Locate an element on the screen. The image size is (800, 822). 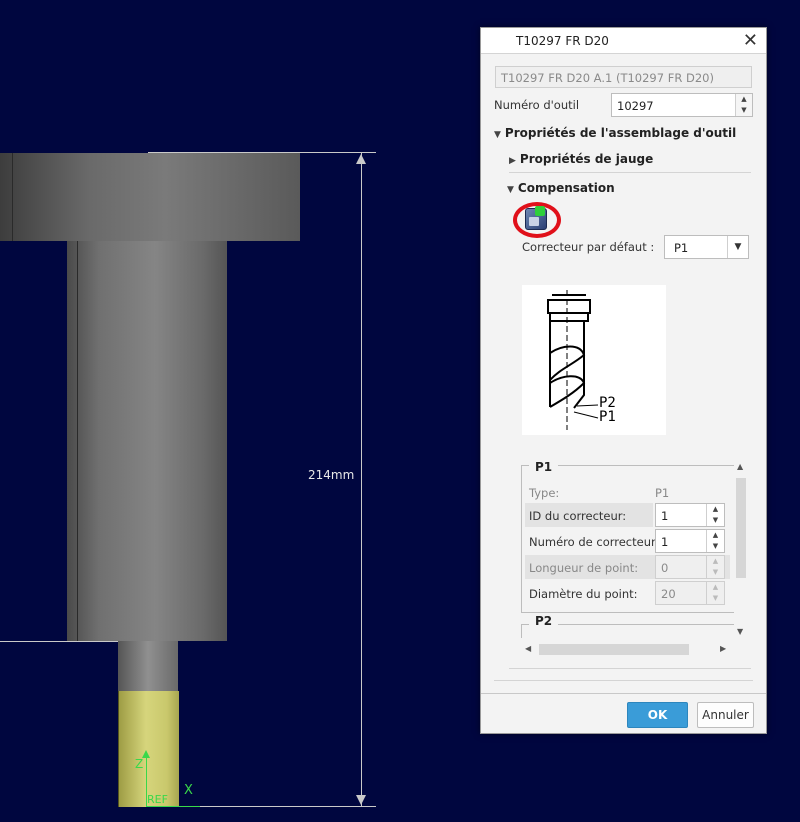
horizontal-scrollbar-thumb is located at coordinates (614, 649).